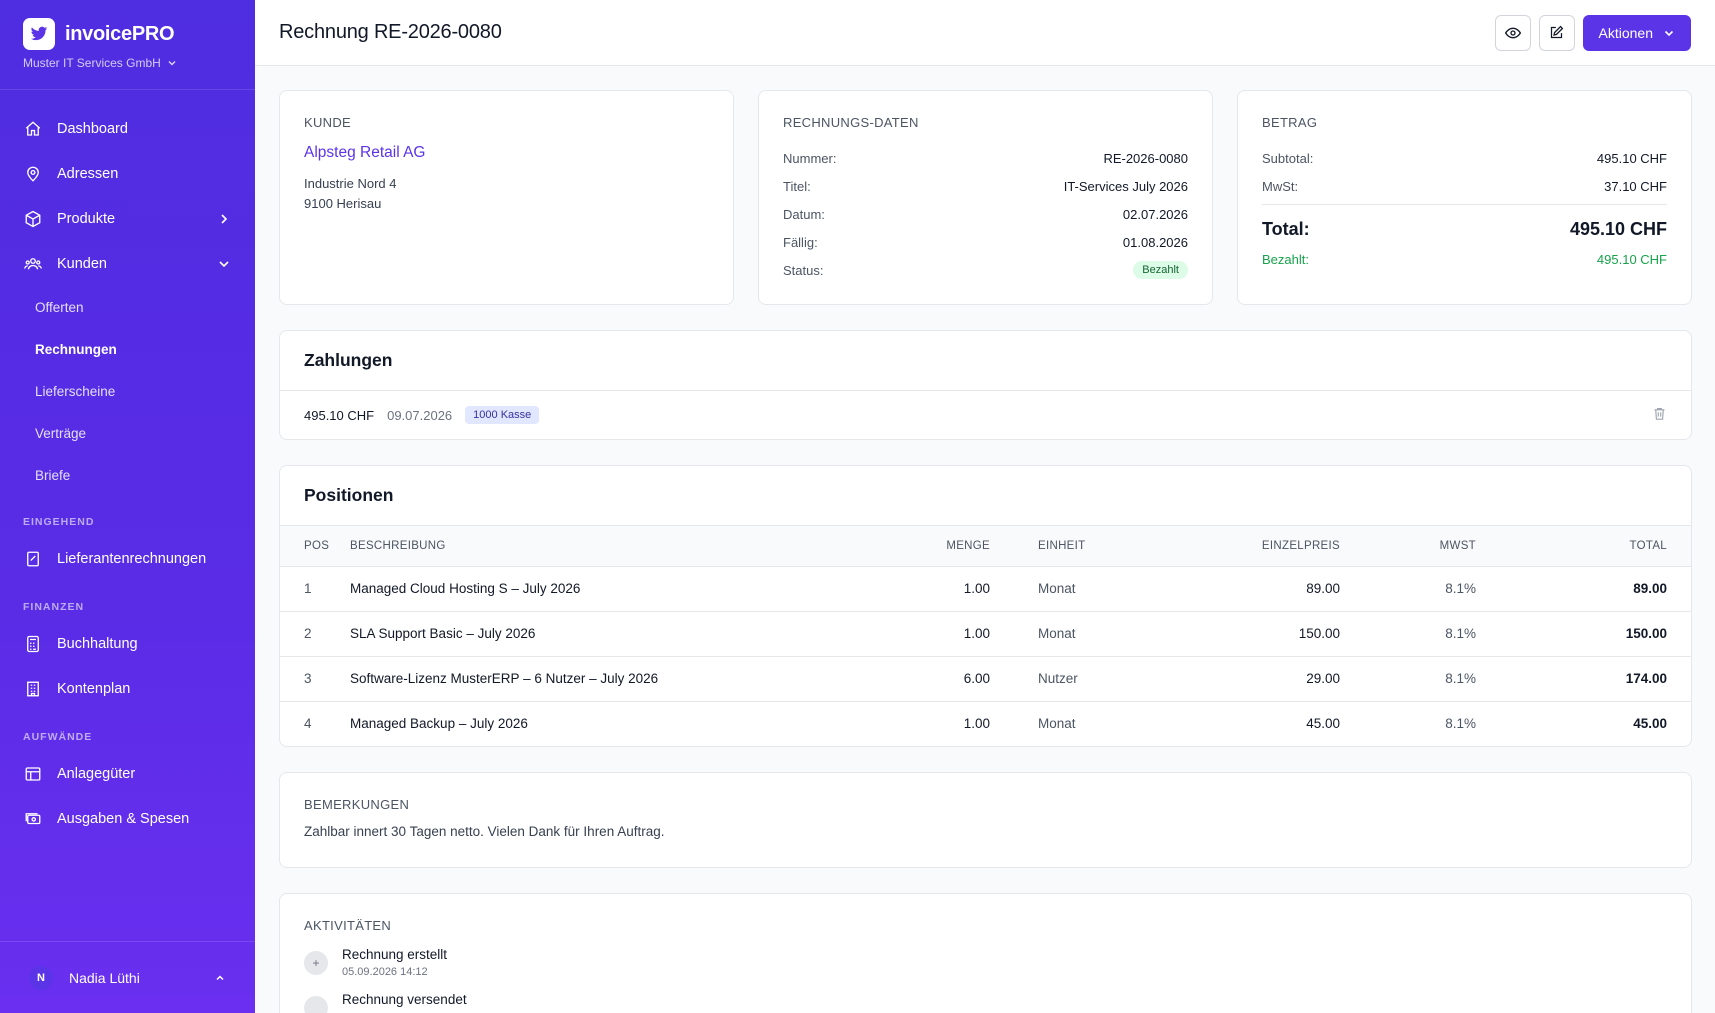 This screenshot has width=1715, height=1013. What do you see at coordinates (1240, 589) in the screenshot?
I see `cell-unit-price: 89.00` at bounding box center [1240, 589].